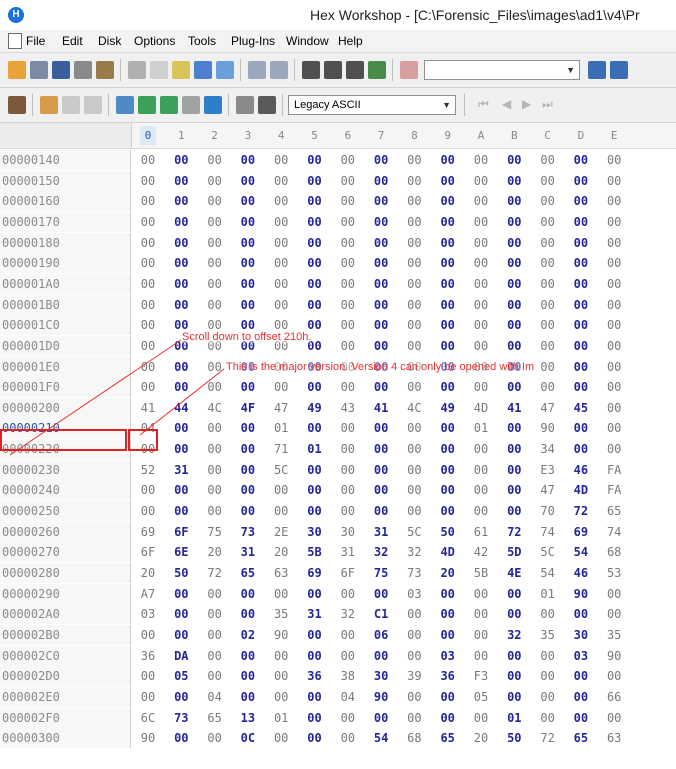 The image size is (676, 769). What do you see at coordinates (279, 70) in the screenshot?
I see `redo-icon` at bounding box center [279, 70].